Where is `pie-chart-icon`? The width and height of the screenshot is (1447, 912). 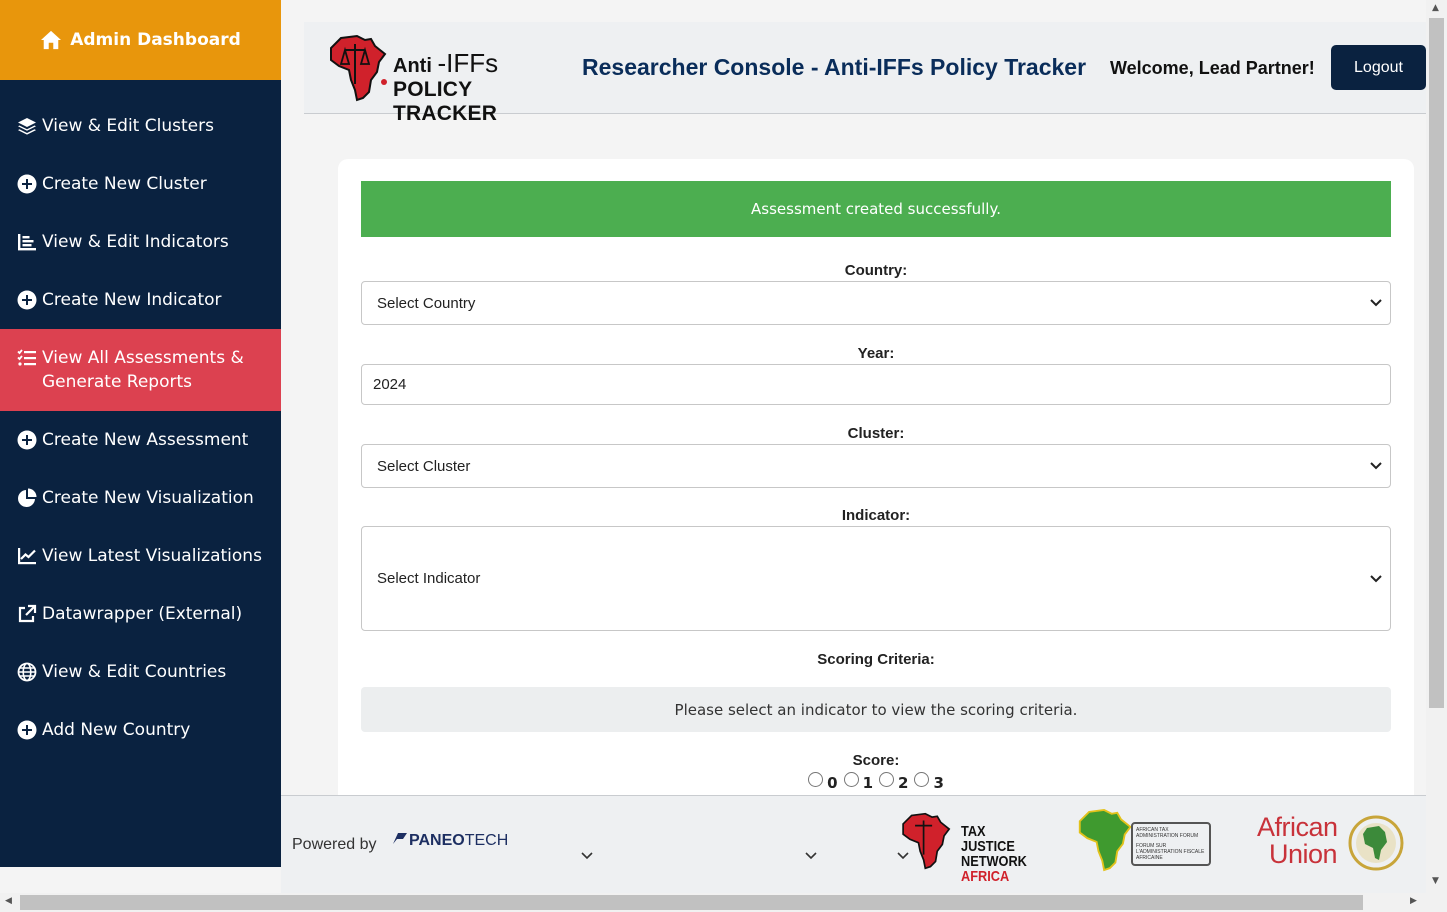
pie-chart-icon is located at coordinates (27, 498).